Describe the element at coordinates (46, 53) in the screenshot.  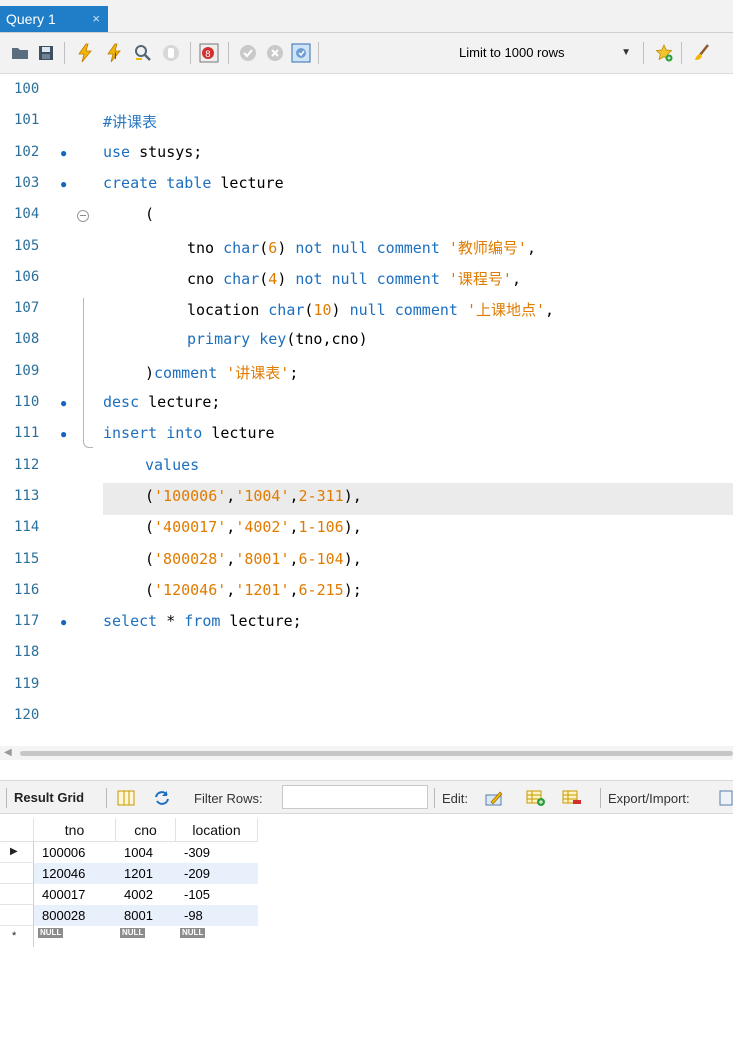
I see `save-icon` at that location.